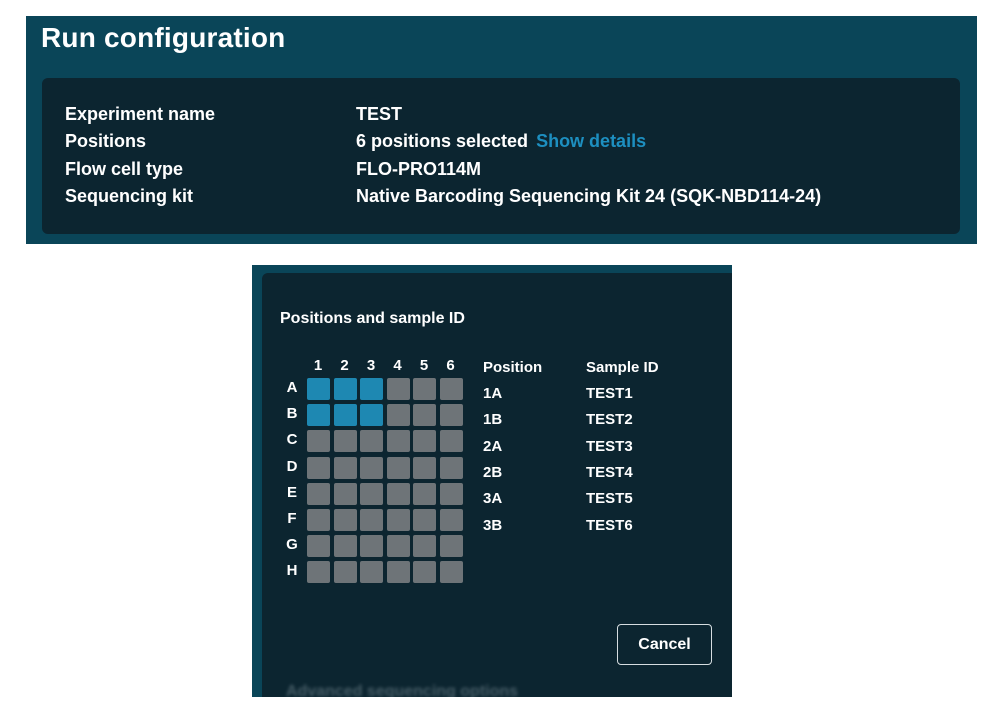 This screenshot has height=717, width=1000. Describe the element at coordinates (292, 545) in the screenshot. I see `grid-row-label: G` at that location.